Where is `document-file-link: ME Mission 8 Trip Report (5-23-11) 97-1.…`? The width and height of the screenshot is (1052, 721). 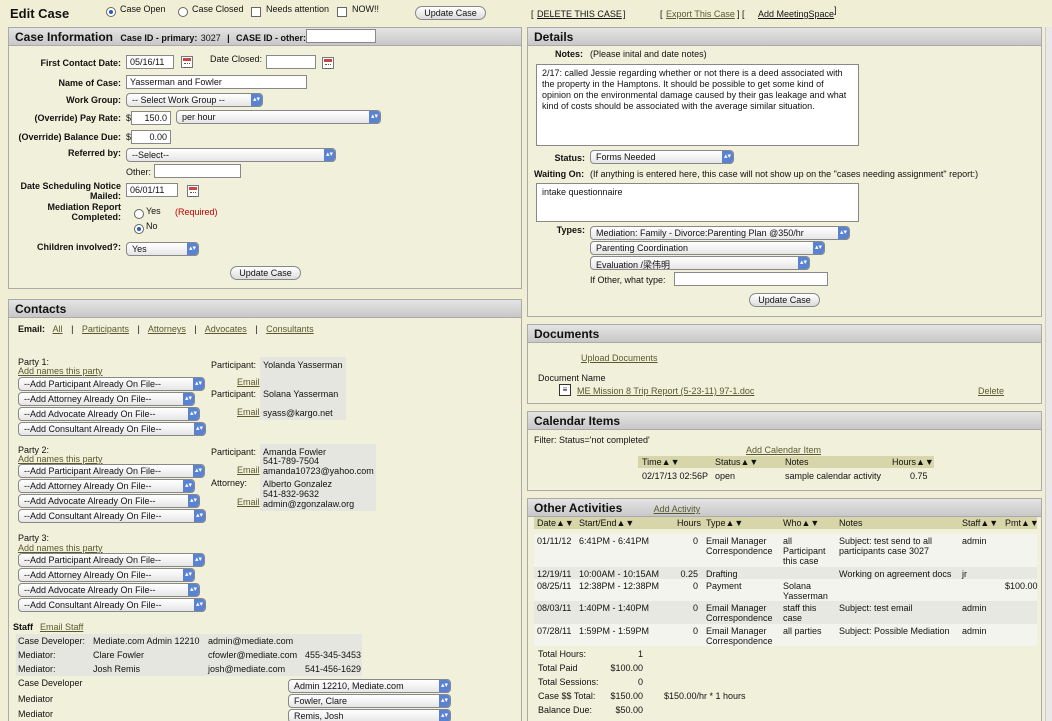
document-file-link: ME Mission 8 Trip Report (5-23-11) 97-1.… is located at coordinates (665, 391).